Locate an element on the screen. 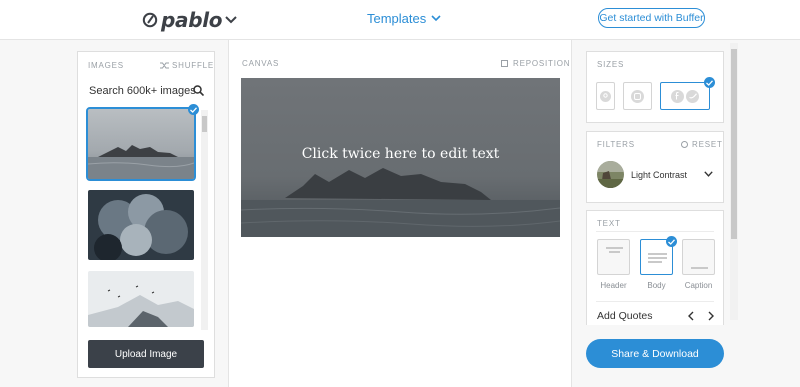 This screenshot has width=800, height=387. reset-filters-button: RESET is located at coordinates (702, 144).